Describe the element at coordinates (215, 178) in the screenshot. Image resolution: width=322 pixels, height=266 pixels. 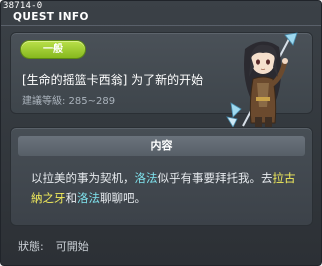
I see `description-text: 似乎有事要拜托我。去` at that location.